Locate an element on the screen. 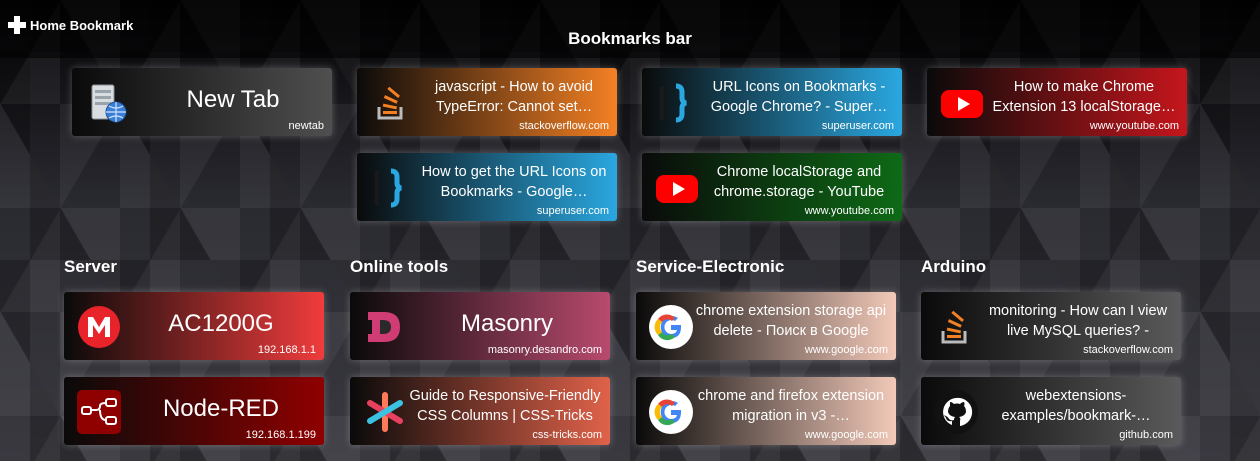  bookmark-tile-newtab: New Tab newtab is located at coordinates (202, 102).